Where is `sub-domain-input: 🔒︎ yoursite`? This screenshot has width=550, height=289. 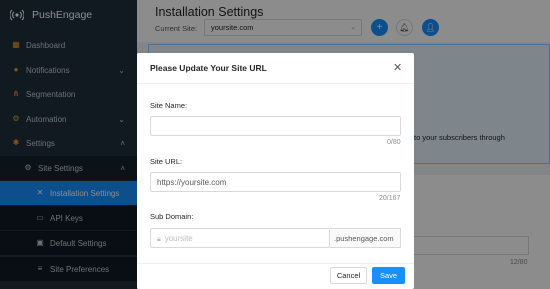
sub-domain-input: 🔒︎ yoursite is located at coordinates (240, 238).